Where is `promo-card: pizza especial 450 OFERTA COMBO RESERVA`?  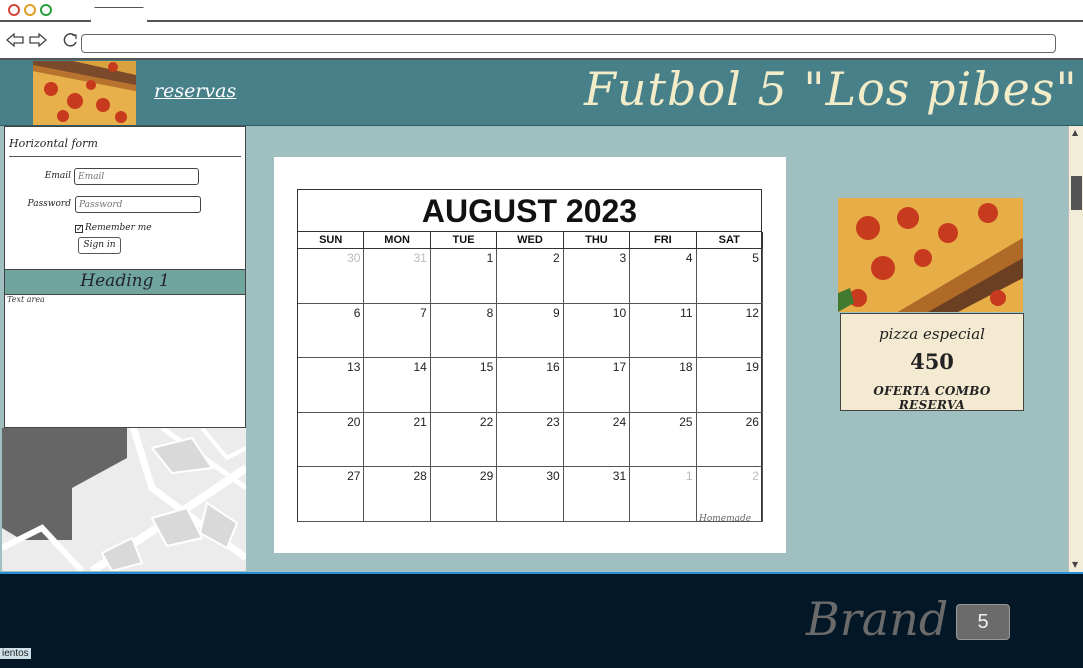 promo-card: pizza especial 450 OFERTA COMBO RESERVA is located at coordinates (932, 362).